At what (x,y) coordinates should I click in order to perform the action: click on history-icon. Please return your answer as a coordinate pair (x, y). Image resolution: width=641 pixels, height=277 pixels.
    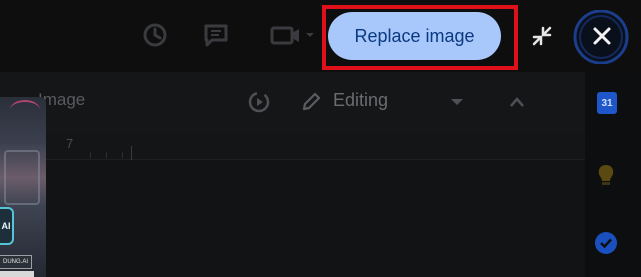
    Looking at the image, I should click on (155, 35).